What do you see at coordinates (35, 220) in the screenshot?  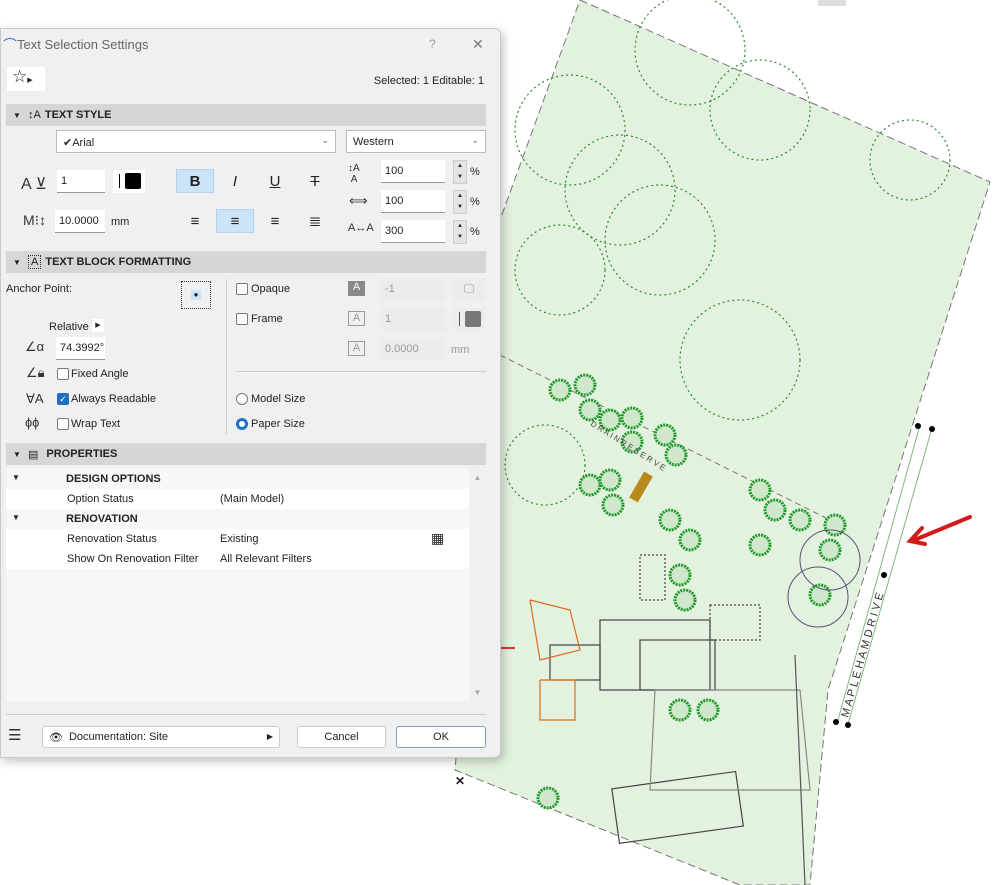 I see `text-size-icon: M⁝↕` at bounding box center [35, 220].